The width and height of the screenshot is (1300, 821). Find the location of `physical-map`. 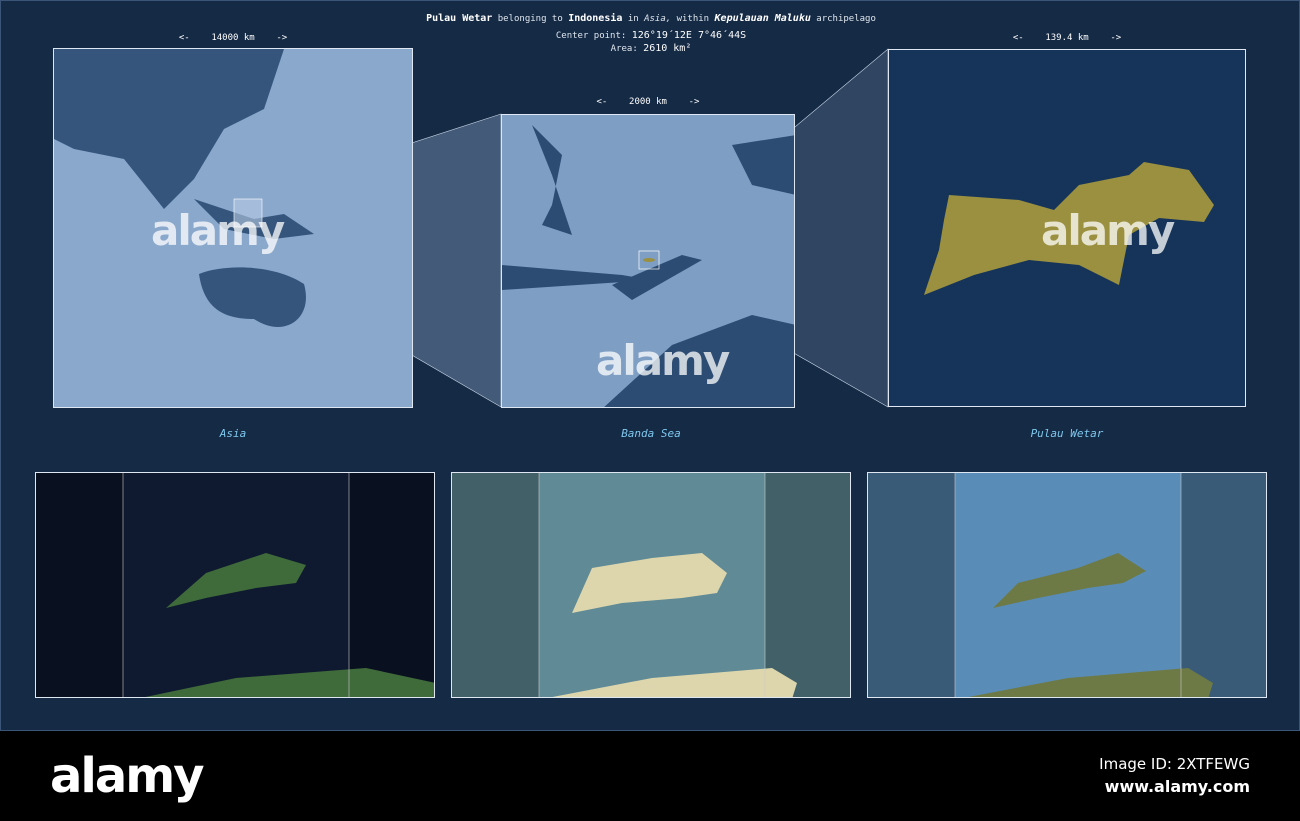

physical-map is located at coordinates (1067, 585).